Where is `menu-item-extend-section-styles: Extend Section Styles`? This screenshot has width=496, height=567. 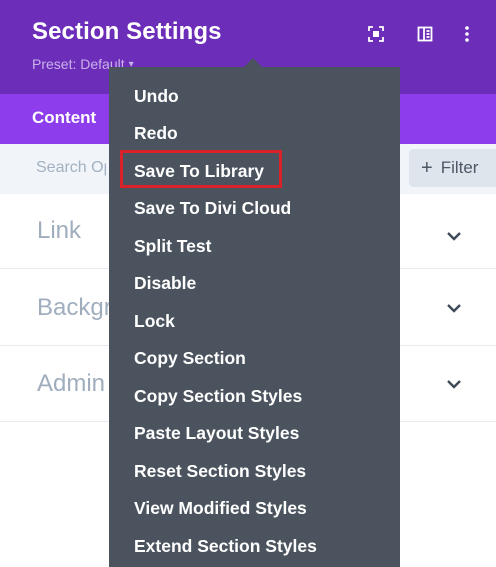 menu-item-extend-section-styles: Extend Section Styles is located at coordinates (225, 546).